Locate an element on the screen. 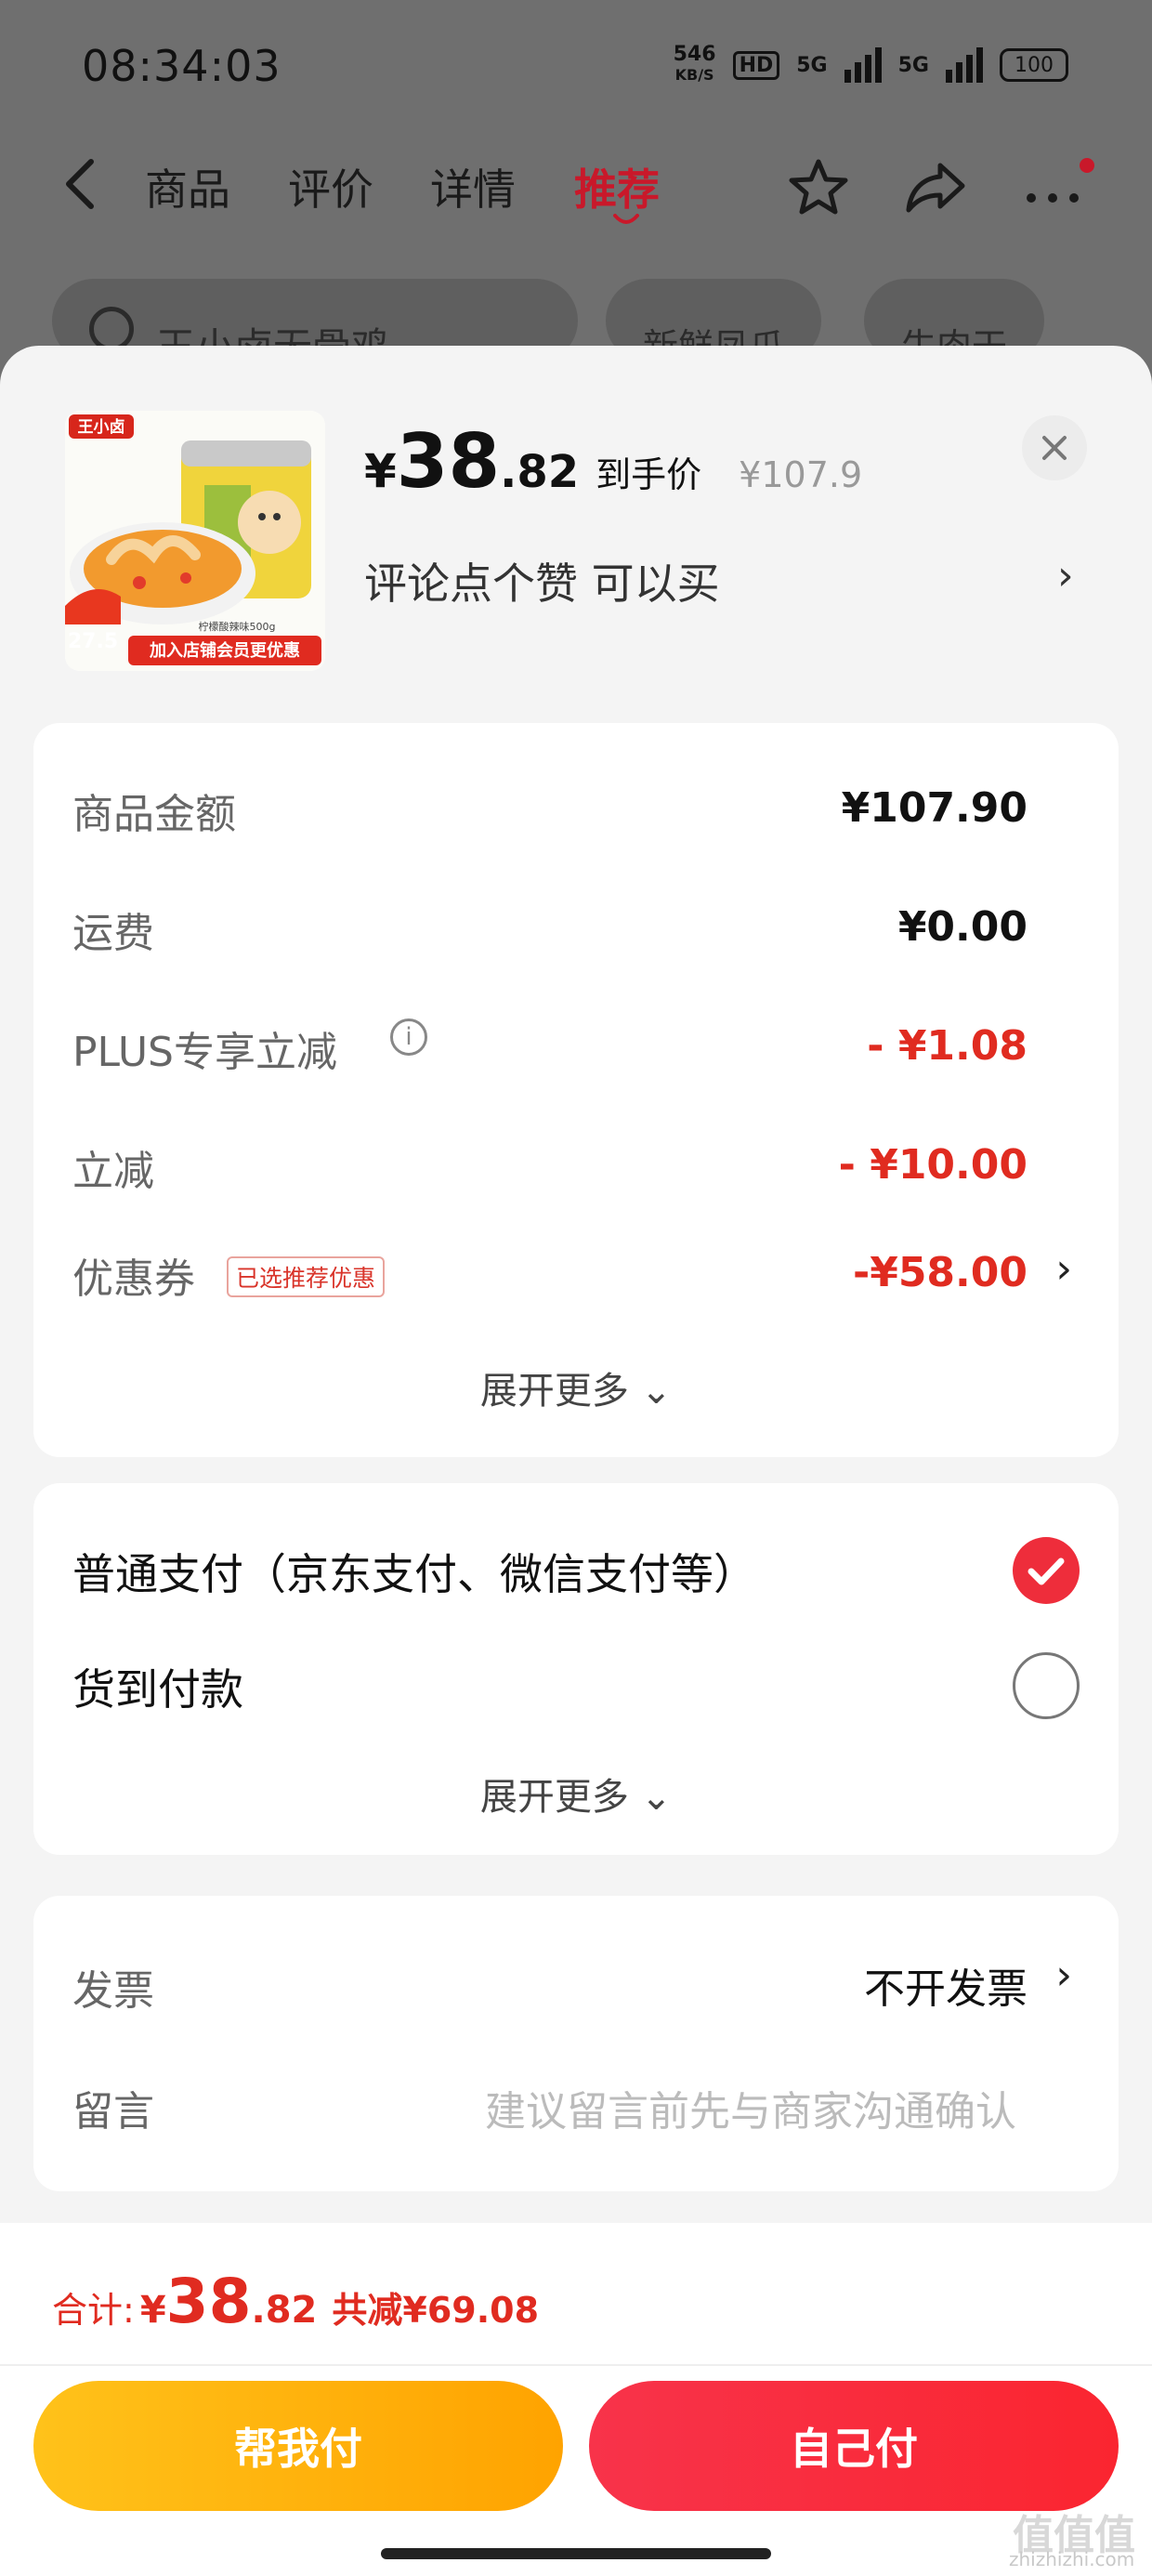 The height and width of the screenshot is (2576, 1152). note-label: 留言 is located at coordinates (113, 2112).